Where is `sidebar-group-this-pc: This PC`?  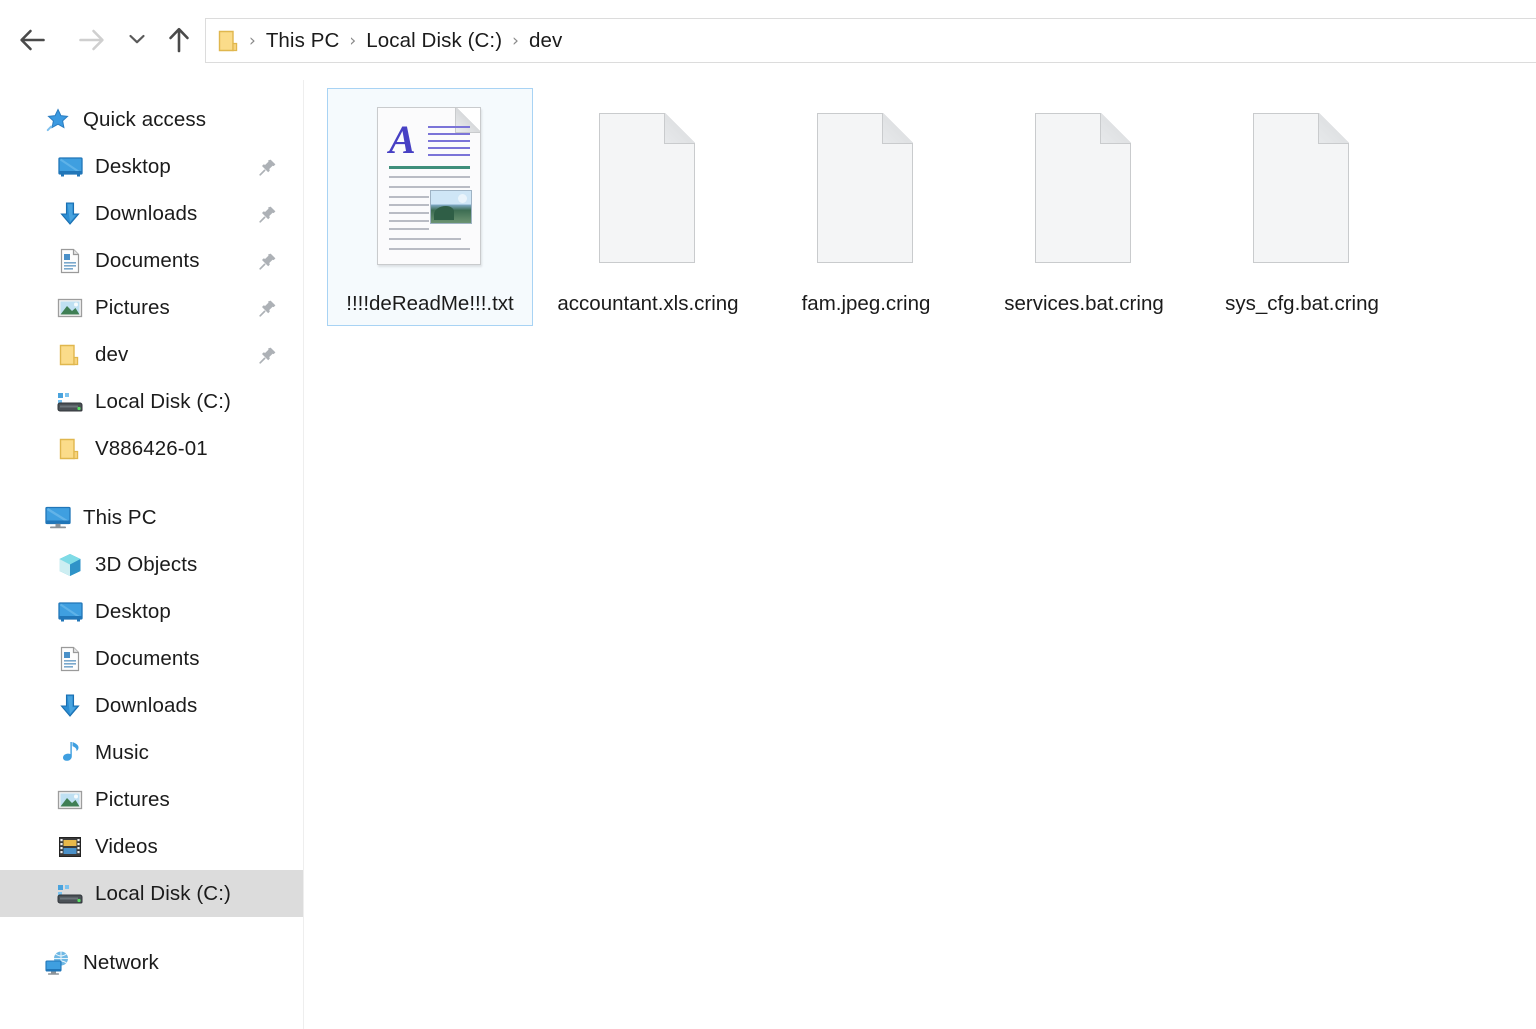
sidebar-group-this-pc: This PC is located at coordinates (151, 517).